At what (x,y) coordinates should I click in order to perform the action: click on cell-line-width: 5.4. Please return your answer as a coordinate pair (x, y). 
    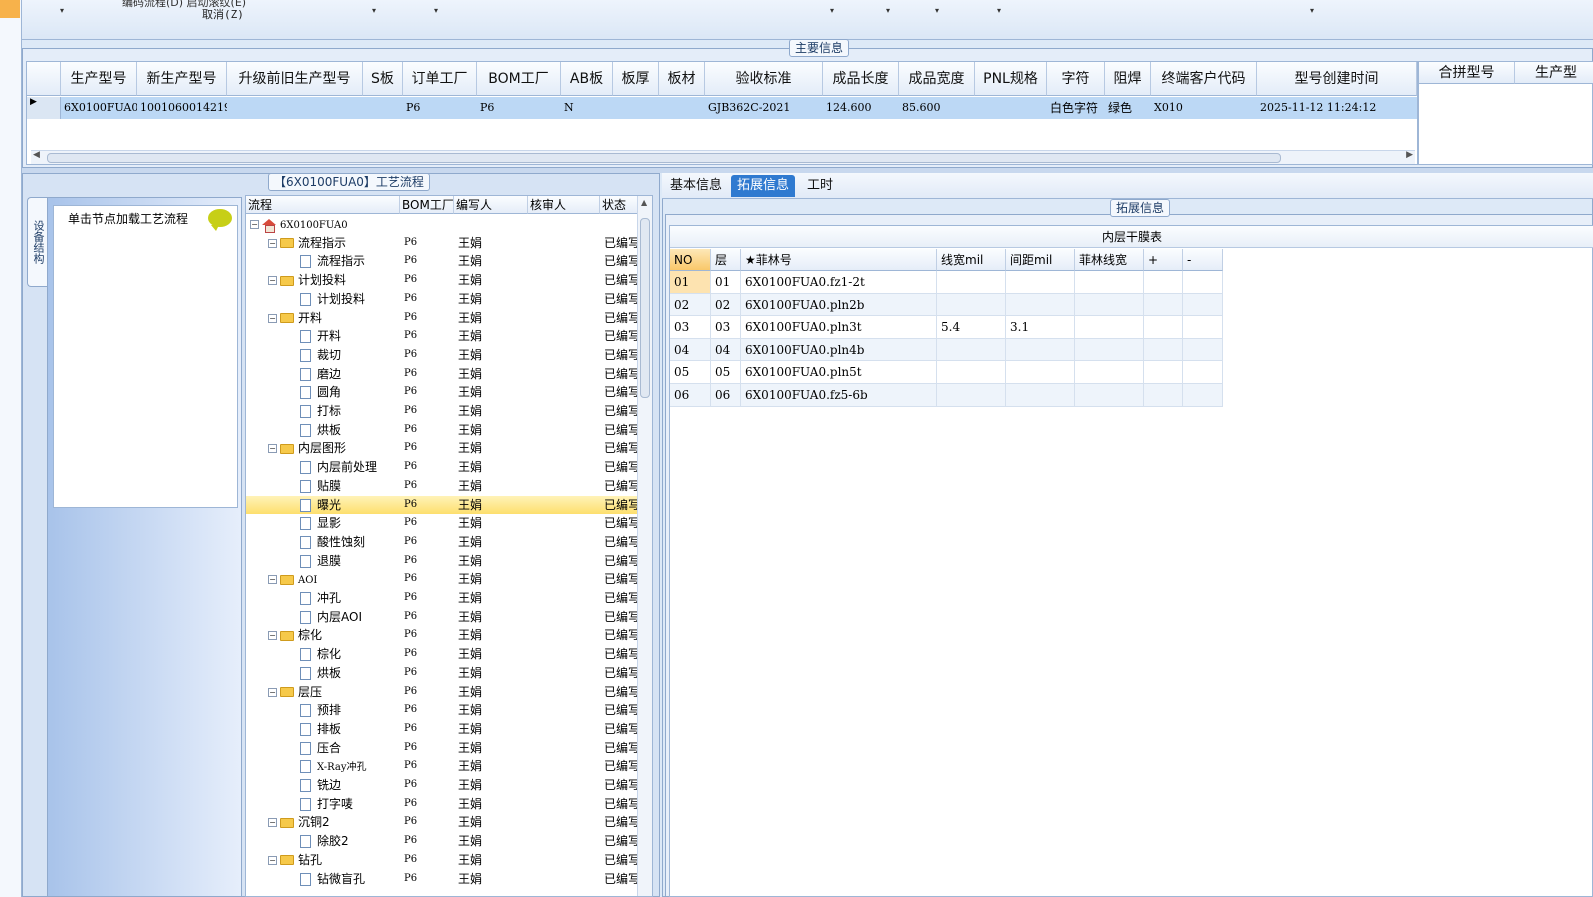
    Looking at the image, I should click on (971, 327).